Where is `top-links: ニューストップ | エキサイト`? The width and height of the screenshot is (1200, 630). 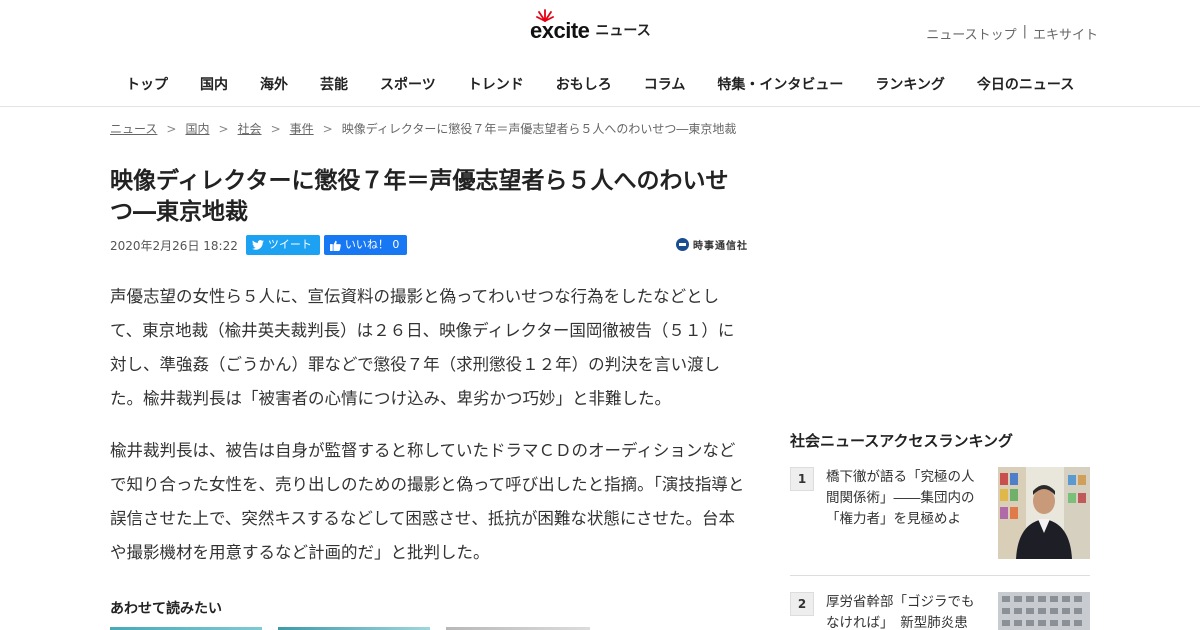
top-links: ニューストップ | エキサイト is located at coordinates (1012, 33).